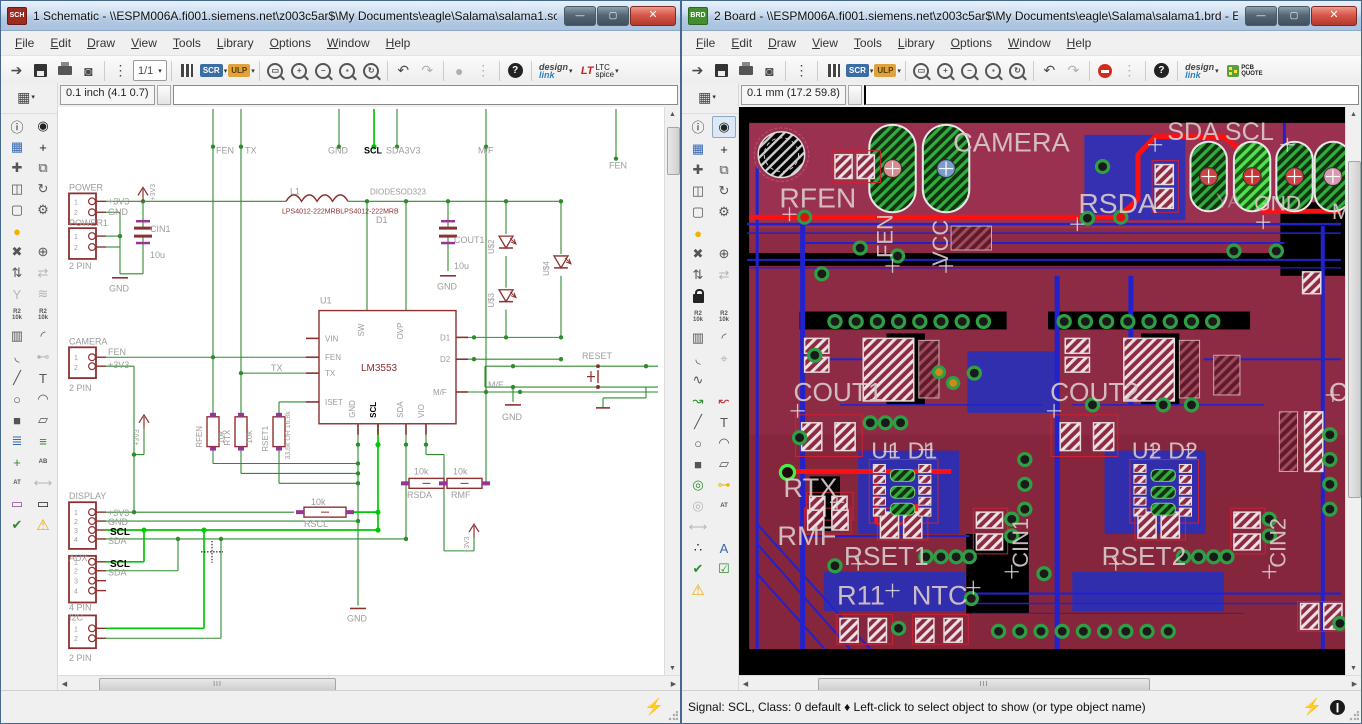 The height and width of the screenshot is (724, 1362). What do you see at coordinates (425, 95) in the screenshot?
I see `command-input` at bounding box center [425, 95].